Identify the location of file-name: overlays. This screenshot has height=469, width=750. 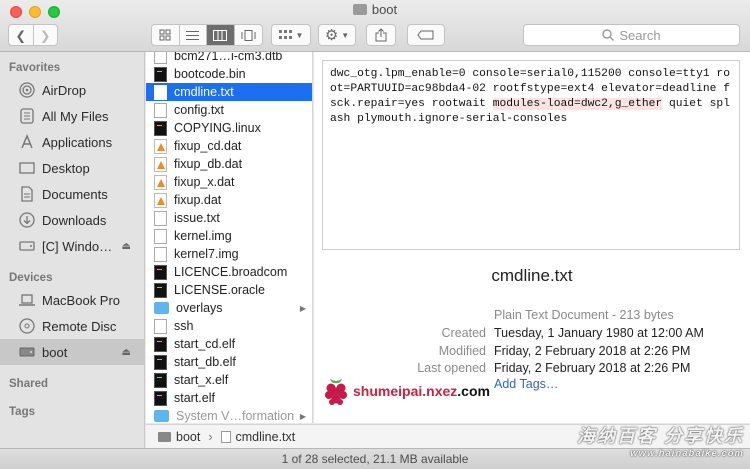
(199, 308).